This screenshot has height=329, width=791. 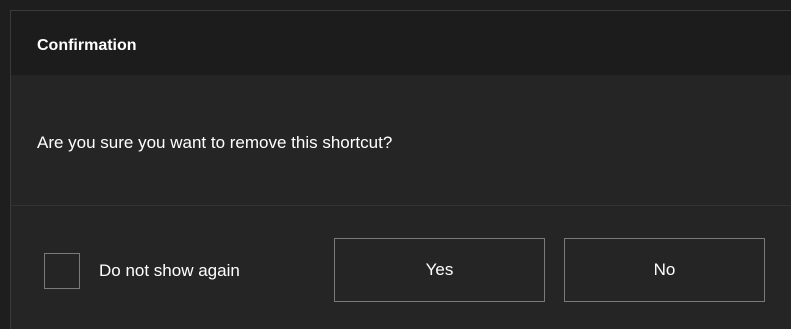 What do you see at coordinates (62, 271) in the screenshot?
I see `do-not-show-again-checkbox` at bounding box center [62, 271].